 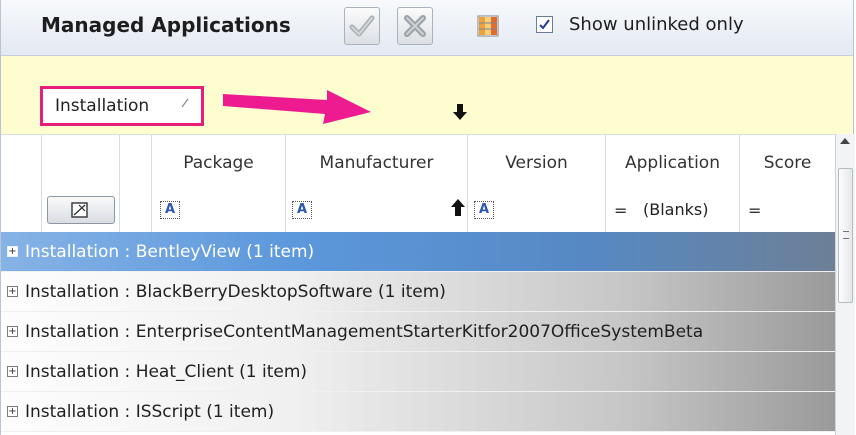 What do you see at coordinates (418, 252) in the screenshot?
I see `group-row: + Installation : BentleyView (1 item)` at bounding box center [418, 252].